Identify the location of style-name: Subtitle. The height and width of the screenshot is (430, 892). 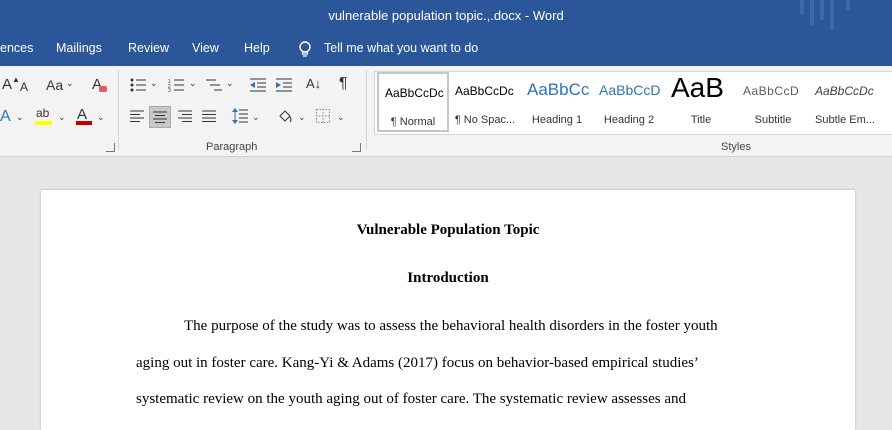
(773, 120).